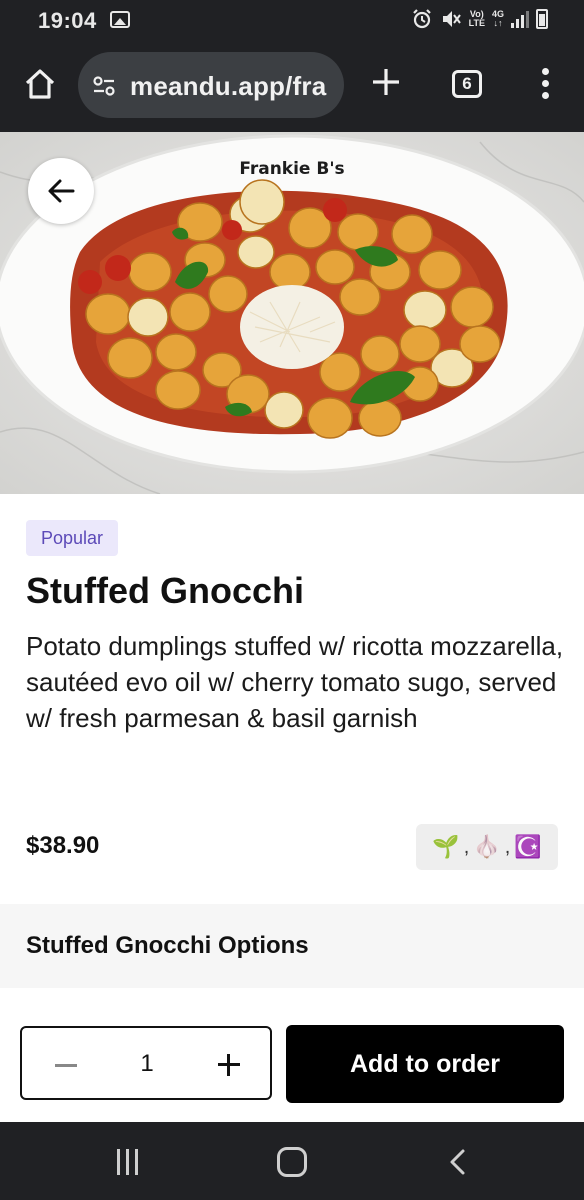  I want to click on item-title: Stuffed Gnocchi, so click(165, 590).